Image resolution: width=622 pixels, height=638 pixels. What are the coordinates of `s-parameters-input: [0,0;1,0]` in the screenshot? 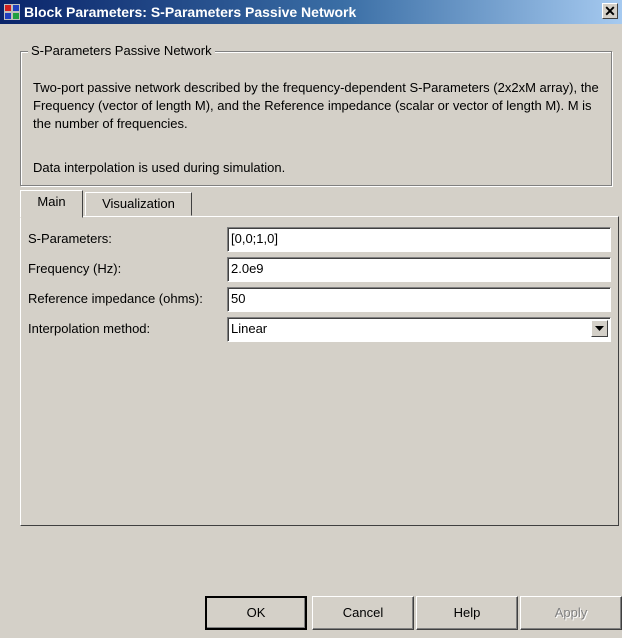 It's located at (419, 239).